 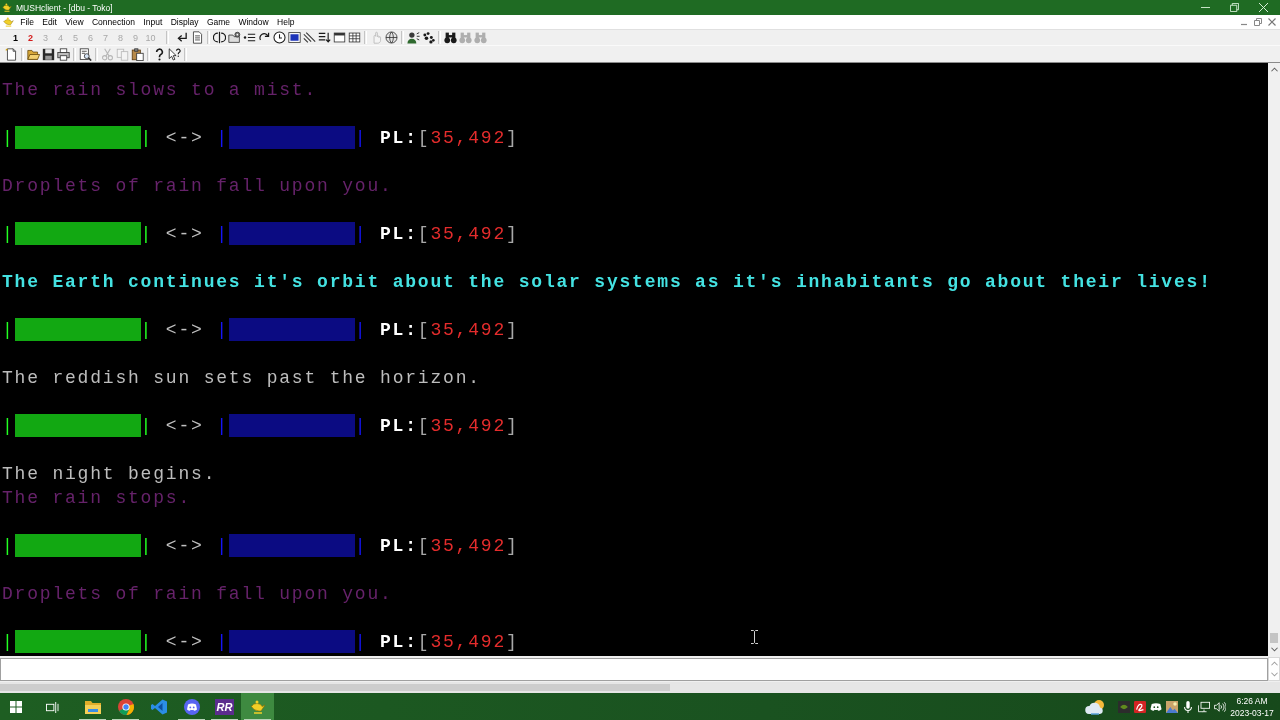 I want to click on menu-item: Display, so click(x=184, y=22).